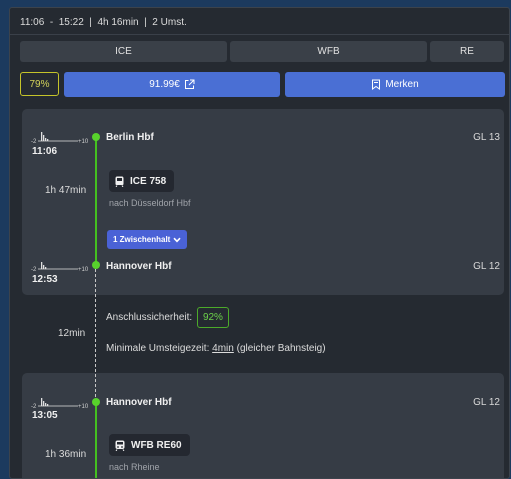 Image resolution: width=511 pixels, height=479 pixels. What do you see at coordinates (66, 190) in the screenshot?
I see `leg-duration: 1h 47min` at bounding box center [66, 190].